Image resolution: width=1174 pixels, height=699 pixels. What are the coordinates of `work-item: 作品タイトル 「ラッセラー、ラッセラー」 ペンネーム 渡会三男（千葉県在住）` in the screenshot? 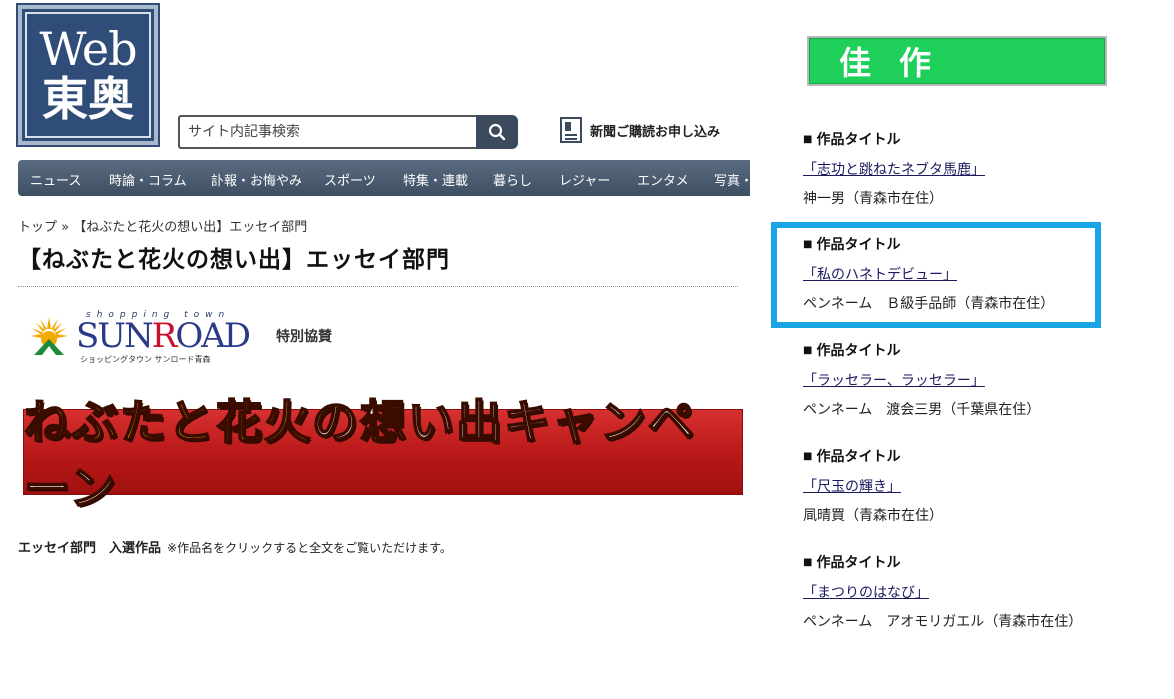 It's located at (958, 380).